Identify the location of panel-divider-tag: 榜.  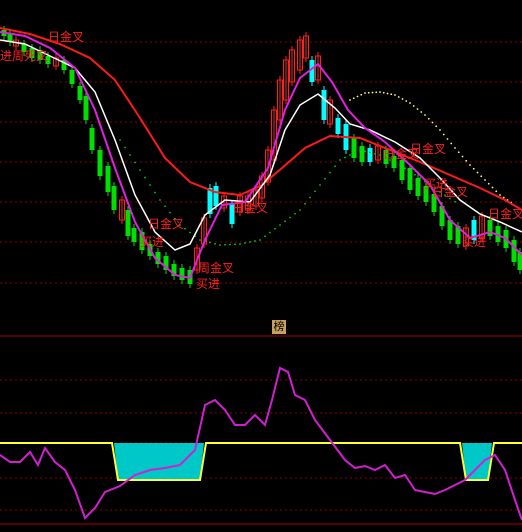
(279, 327).